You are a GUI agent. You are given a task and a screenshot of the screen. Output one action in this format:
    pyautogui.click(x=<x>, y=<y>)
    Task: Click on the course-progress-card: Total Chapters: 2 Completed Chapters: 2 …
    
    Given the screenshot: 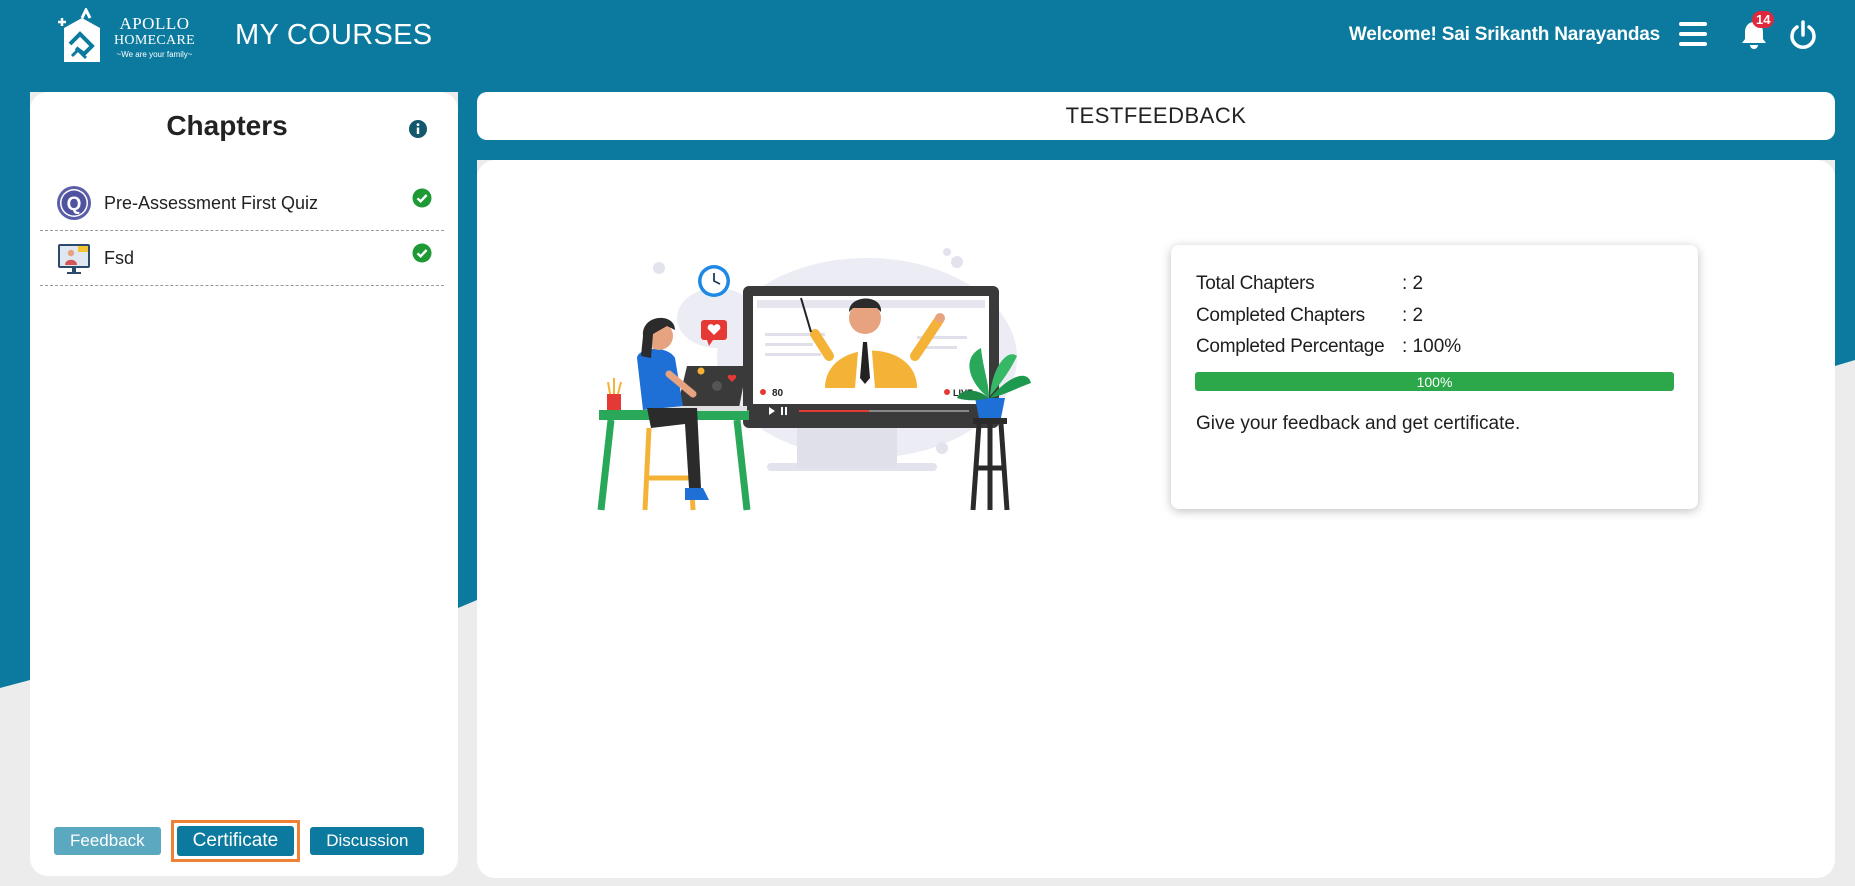 What is the action you would take?
    pyautogui.click(x=1434, y=377)
    